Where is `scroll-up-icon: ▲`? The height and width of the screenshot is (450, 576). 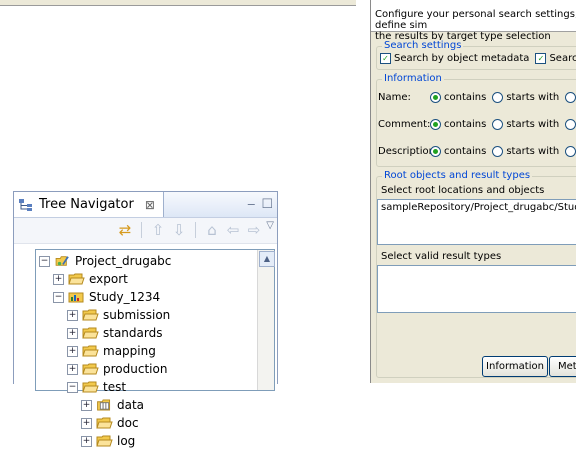
scroll-up-icon: ▲ is located at coordinates (267, 259).